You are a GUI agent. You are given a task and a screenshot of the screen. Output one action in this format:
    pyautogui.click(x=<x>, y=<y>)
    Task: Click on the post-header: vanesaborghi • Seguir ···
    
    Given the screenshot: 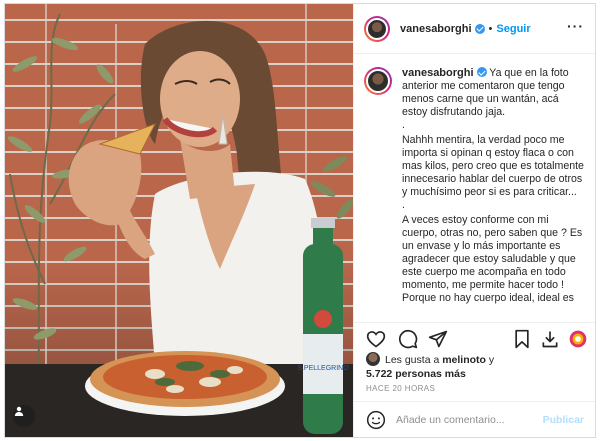 What is the action you would take?
    pyautogui.click(x=474, y=29)
    